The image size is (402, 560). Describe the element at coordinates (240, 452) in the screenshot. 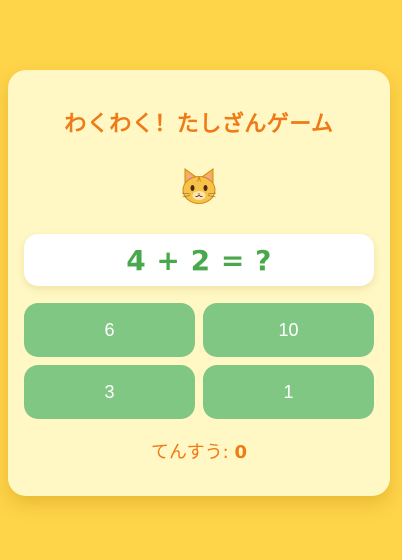

I see `score-value: 0` at that location.